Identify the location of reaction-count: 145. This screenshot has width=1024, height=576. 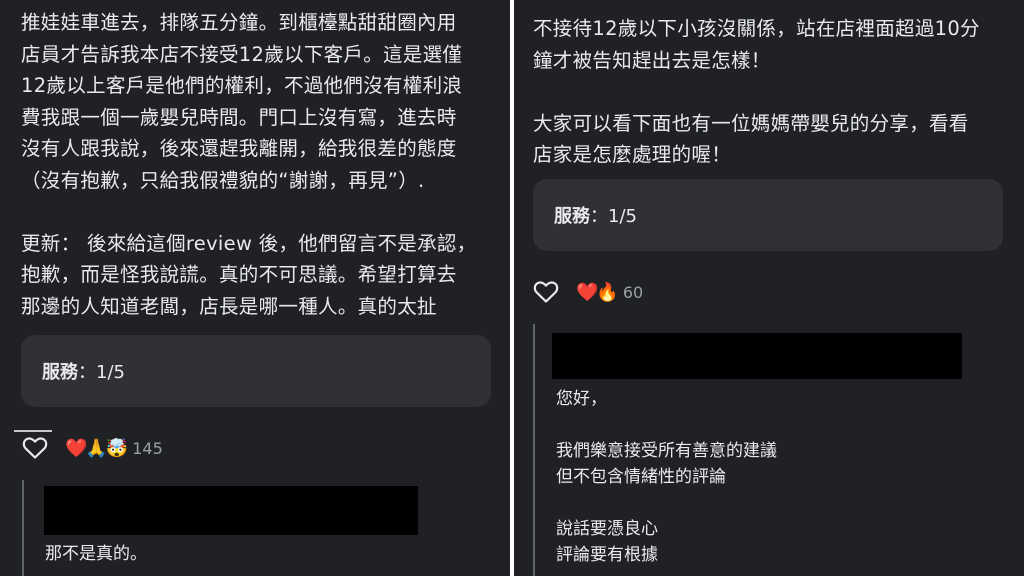
(147, 448).